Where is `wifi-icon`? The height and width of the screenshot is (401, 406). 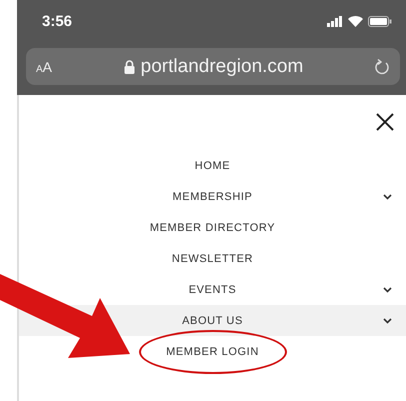
wifi-icon is located at coordinates (355, 21).